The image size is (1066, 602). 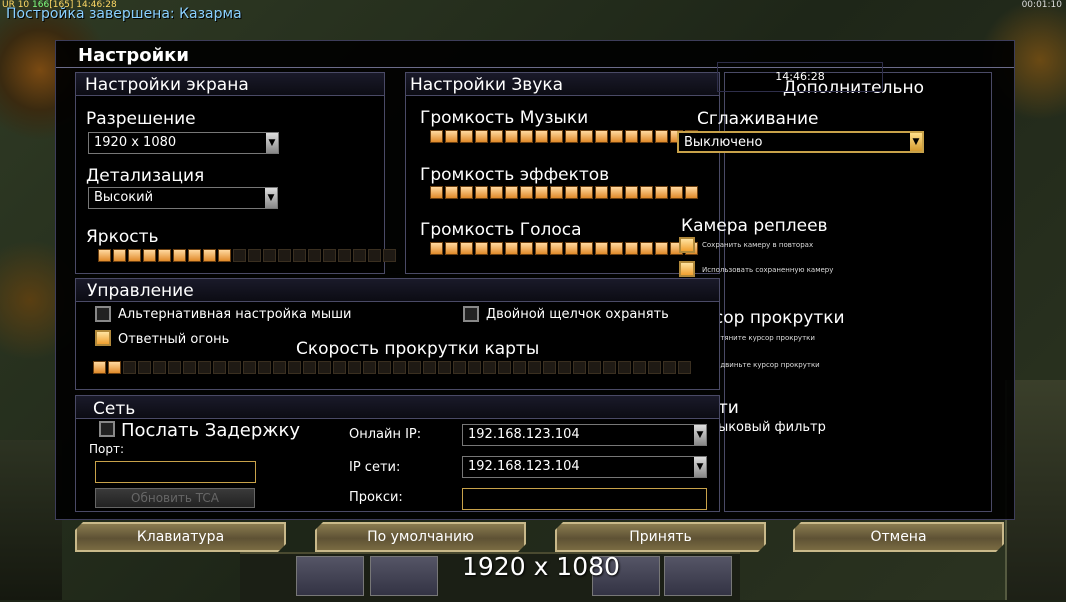 I want to click on alt-mouse-checkbox, so click(x=103, y=314).